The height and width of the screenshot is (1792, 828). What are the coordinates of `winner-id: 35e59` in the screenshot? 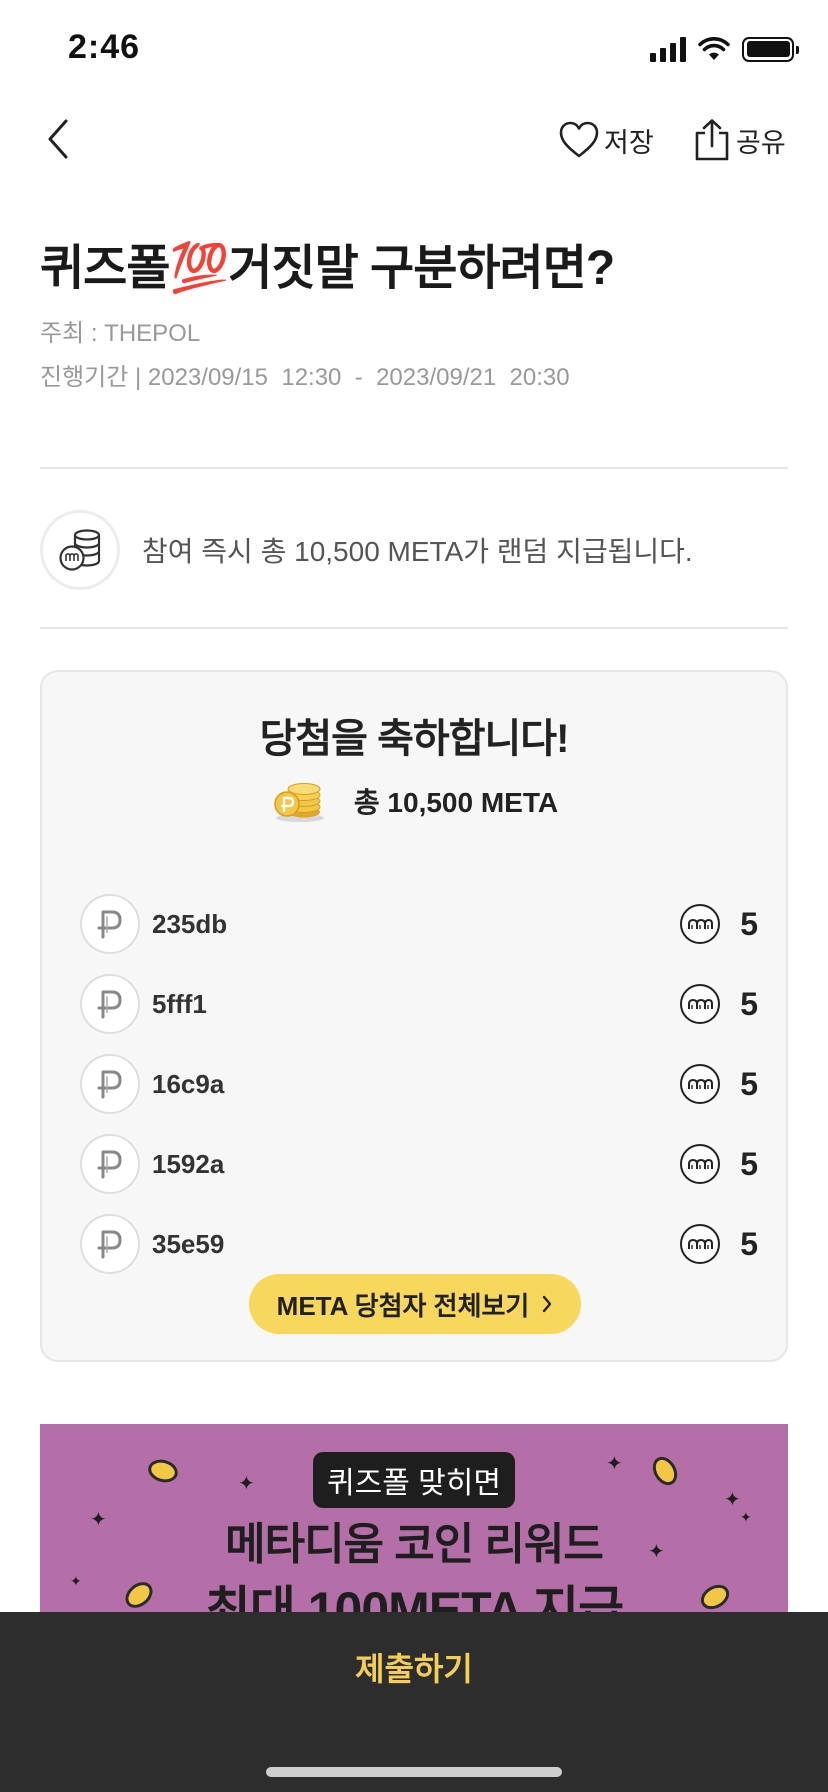 It's located at (188, 1243).